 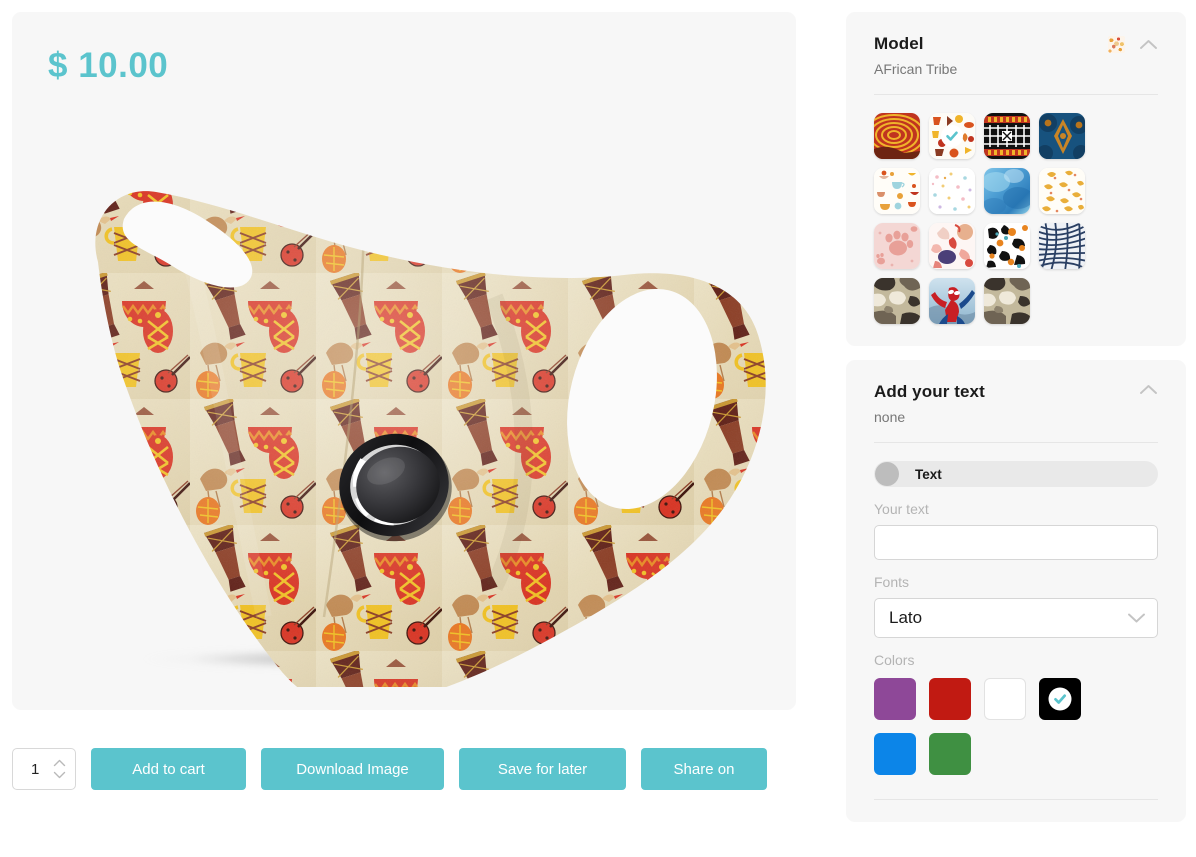 I want to click on thumbnail-indigo-ankara, so click(x=1062, y=136).